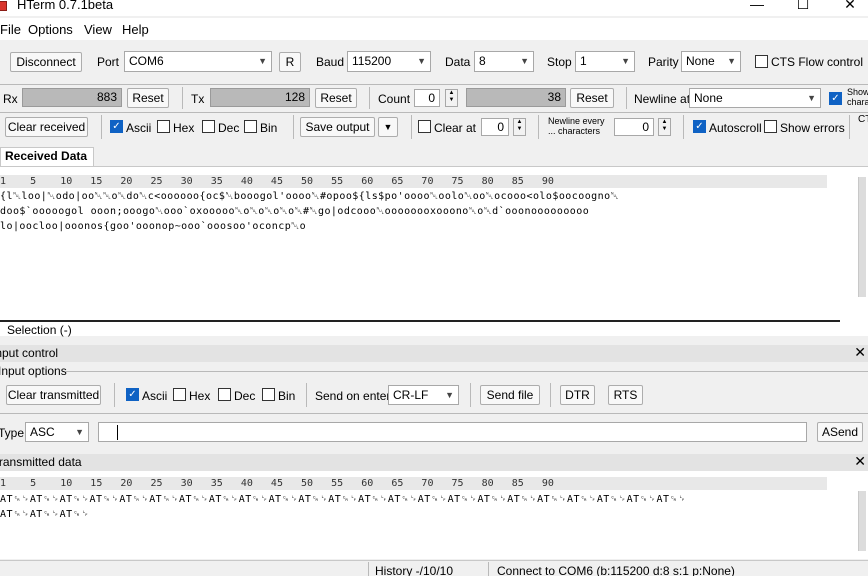  I want to click on cts-cut-label: CT, so click(863, 119).